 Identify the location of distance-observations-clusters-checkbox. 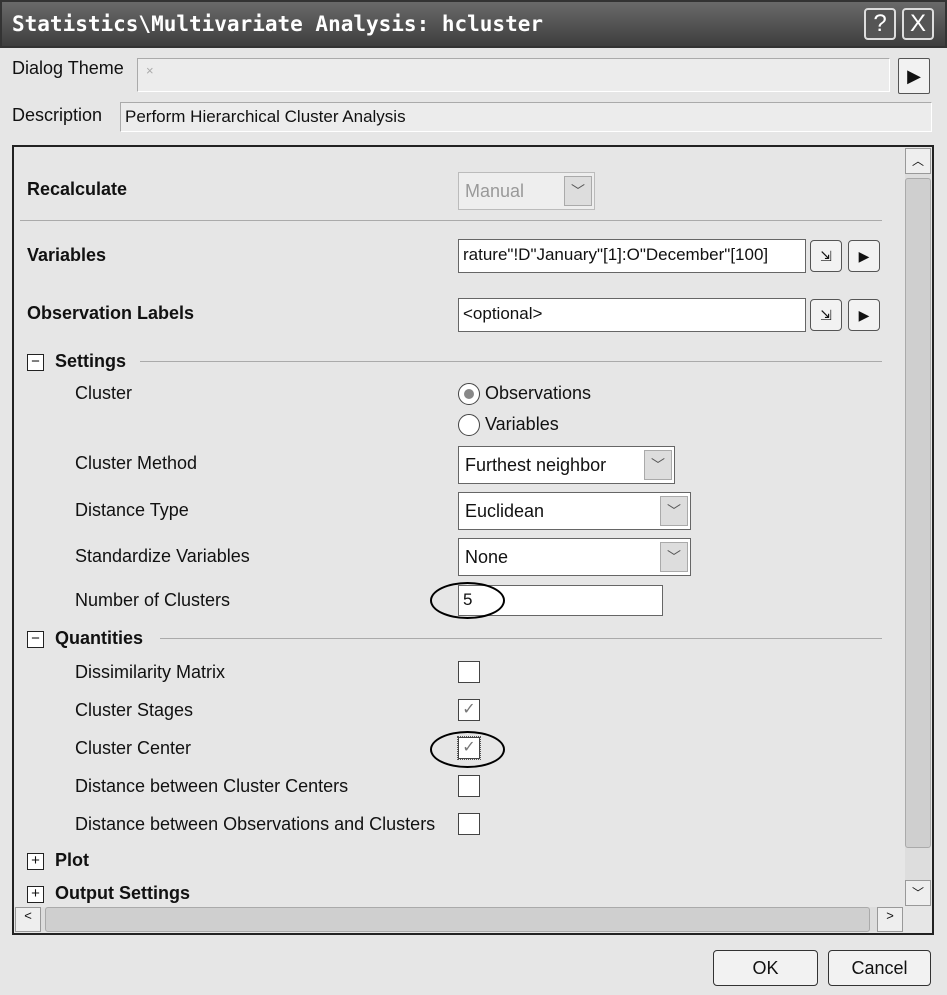
(469, 824).